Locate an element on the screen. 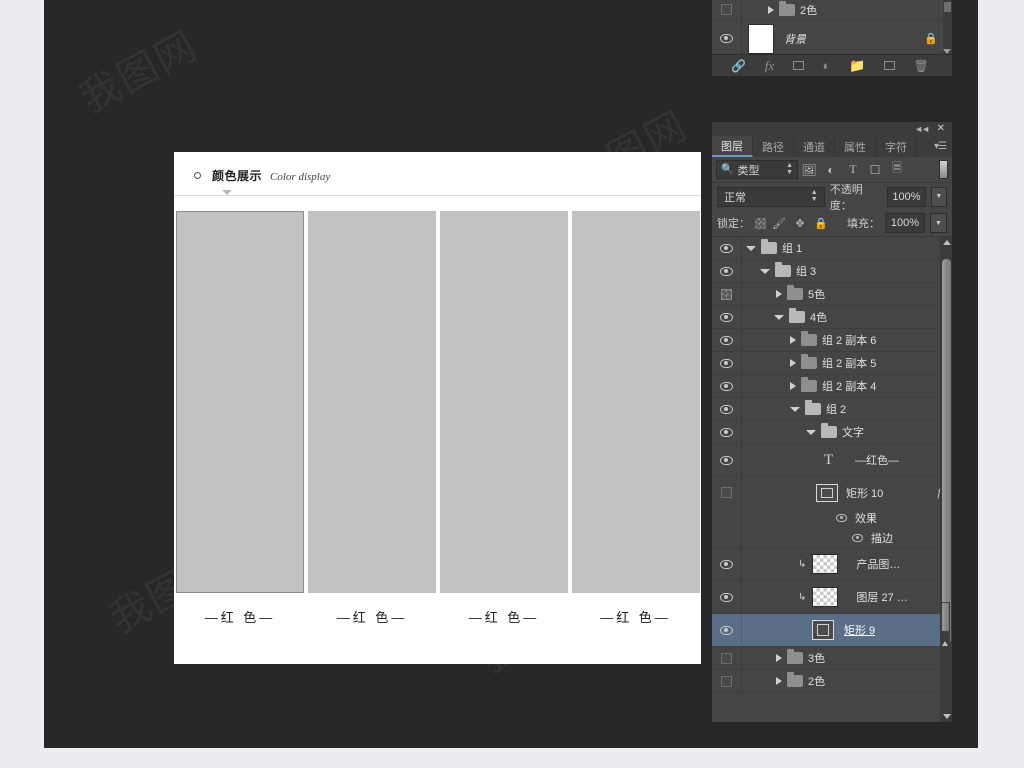 This screenshot has width=1024, height=768. table-row: 组 3 is located at coordinates (832, 271).